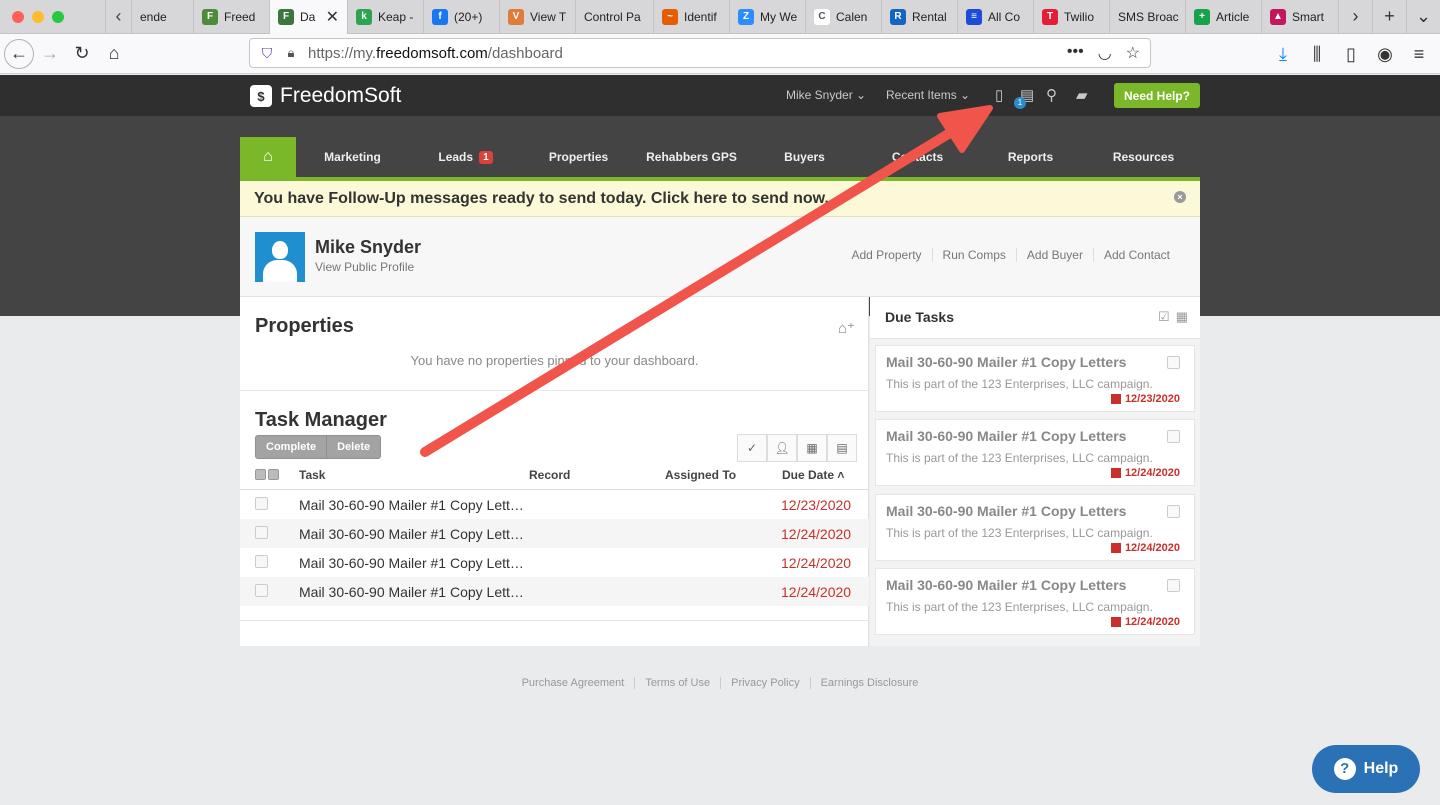 The height and width of the screenshot is (805, 1440). I want to click on earnings-disclosure-link: Earnings Disclosure, so click(869, 683).